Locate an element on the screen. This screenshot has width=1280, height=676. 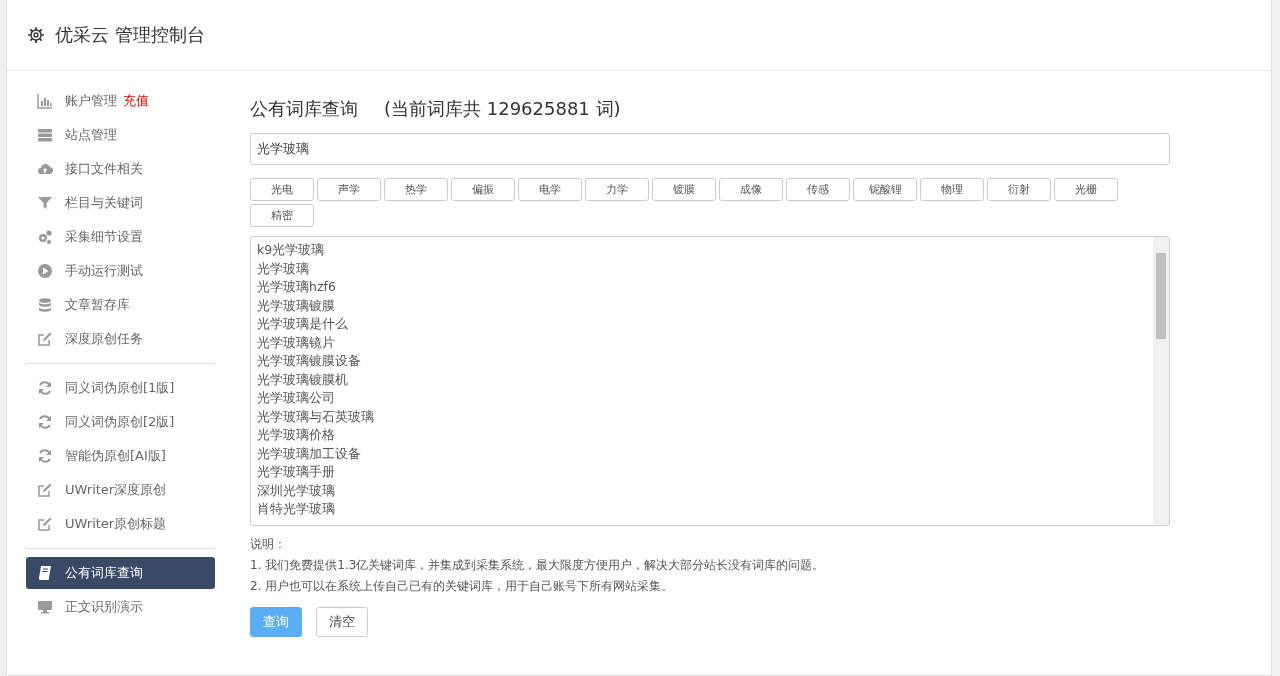
category-tag: 成像 is located at coordinates (751, 189).